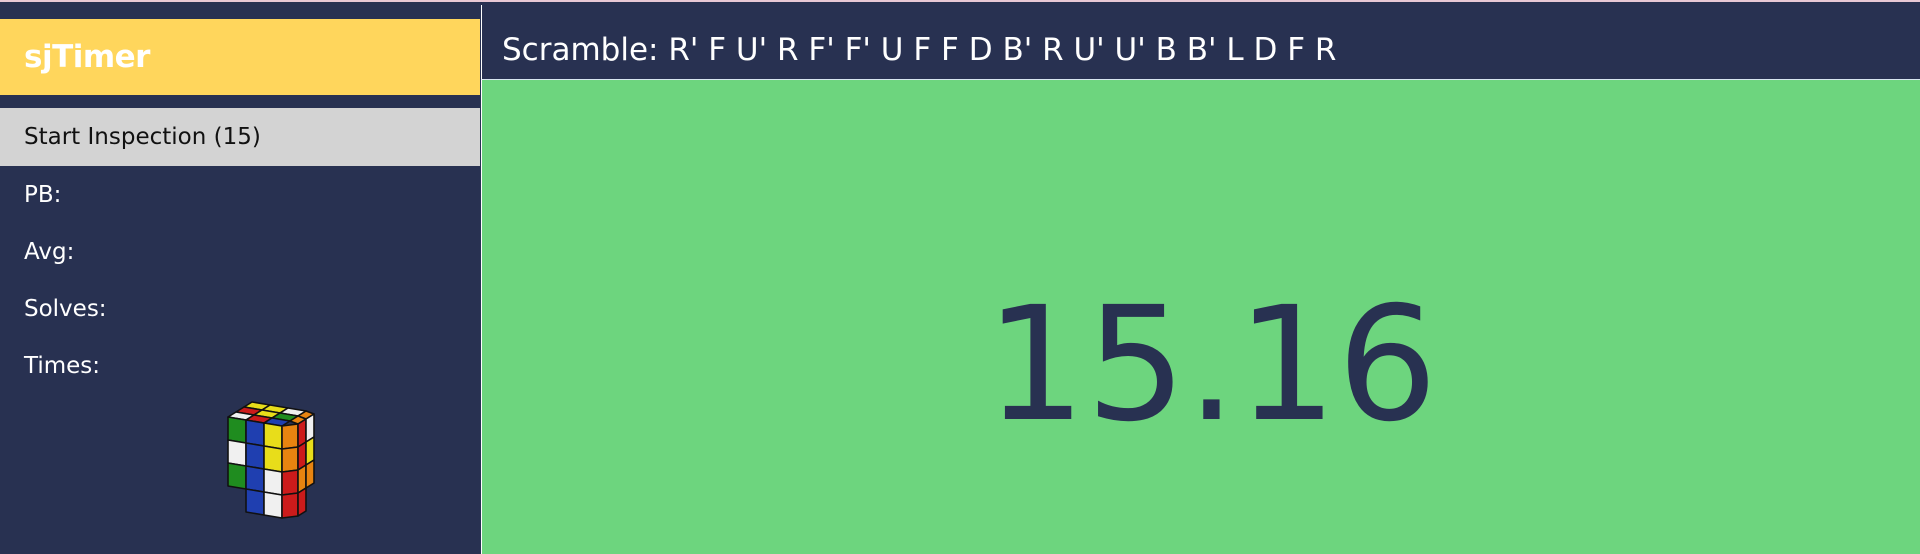 This screenshot has width=1920, height=554. I want to click on times-label: Times:, so click(62, 366).